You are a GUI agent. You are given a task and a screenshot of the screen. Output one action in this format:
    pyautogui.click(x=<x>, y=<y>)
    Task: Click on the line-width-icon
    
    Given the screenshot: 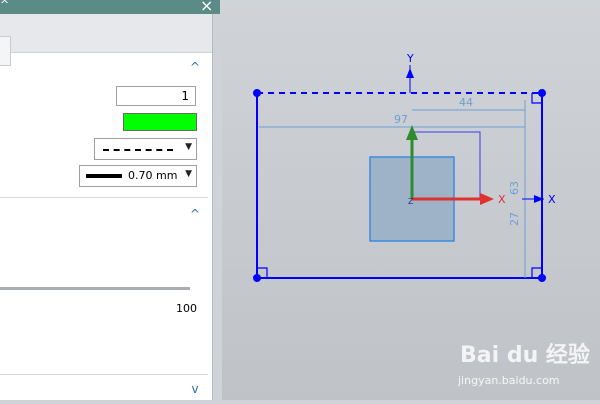 What is the action you would take?
    pyautogui.click(x=104, y=176)
    